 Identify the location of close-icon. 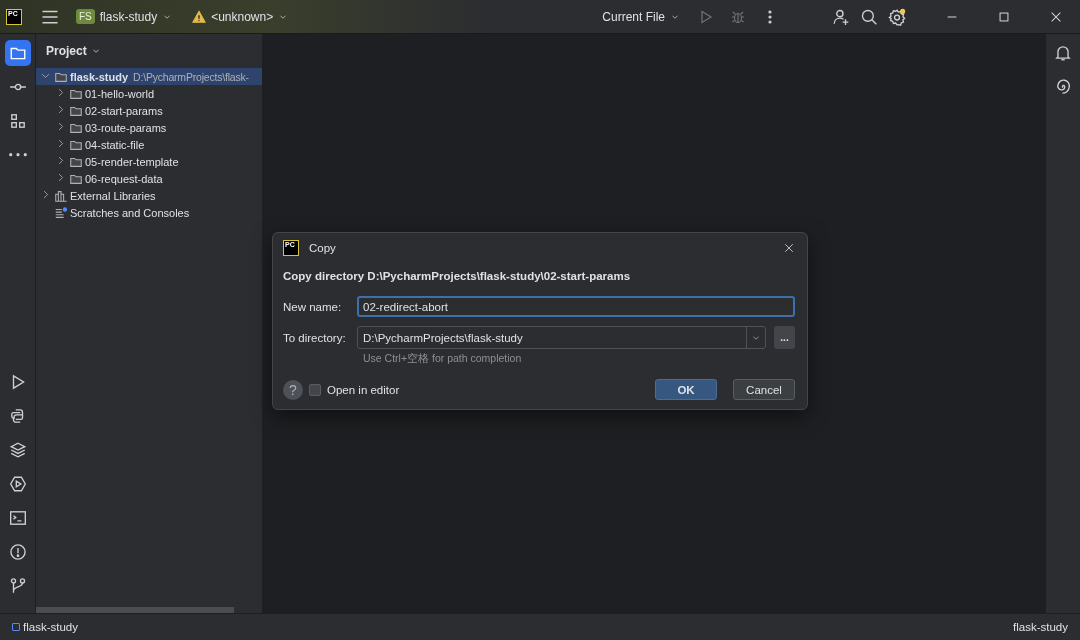
(789, 248).